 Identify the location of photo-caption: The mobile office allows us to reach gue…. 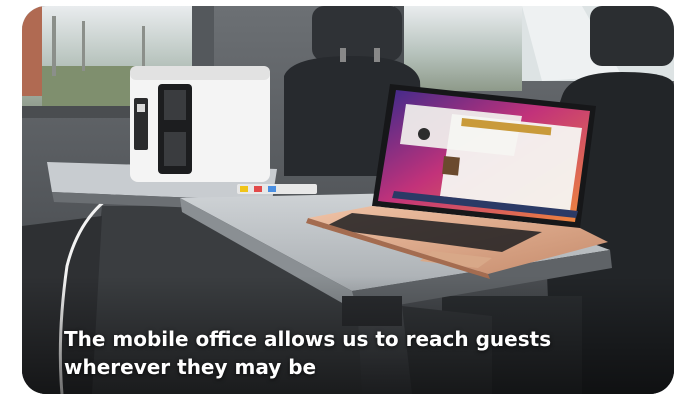
(344, 353).